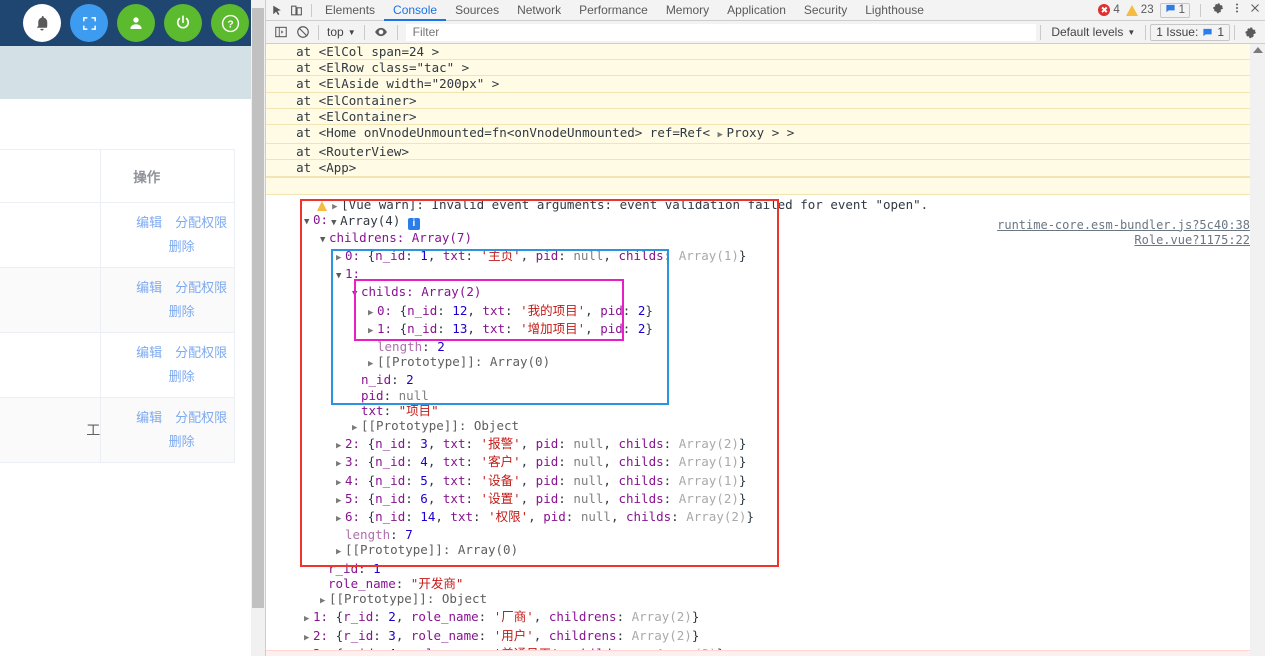  I want to click on row-label-cell: 工, so click(51, 430).